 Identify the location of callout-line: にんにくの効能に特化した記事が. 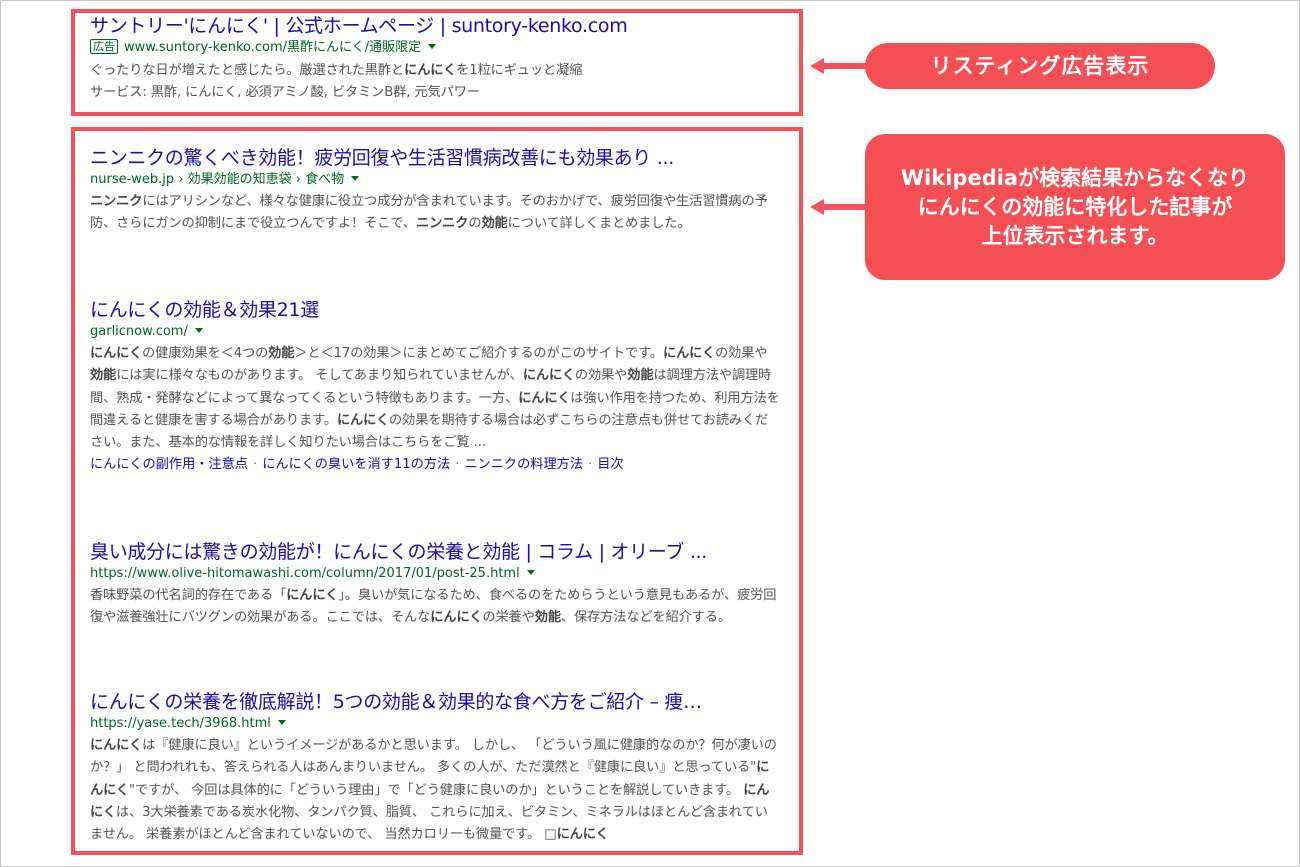
(1075, 207).